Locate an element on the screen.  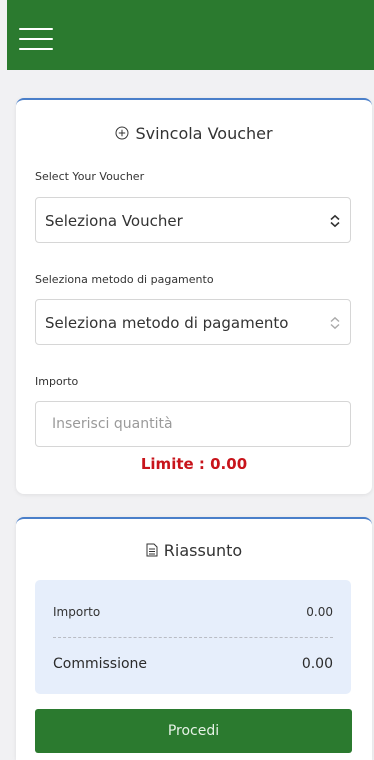
release-voucher-title-text: Svincola Voucher is located at coordinates (204, 133).